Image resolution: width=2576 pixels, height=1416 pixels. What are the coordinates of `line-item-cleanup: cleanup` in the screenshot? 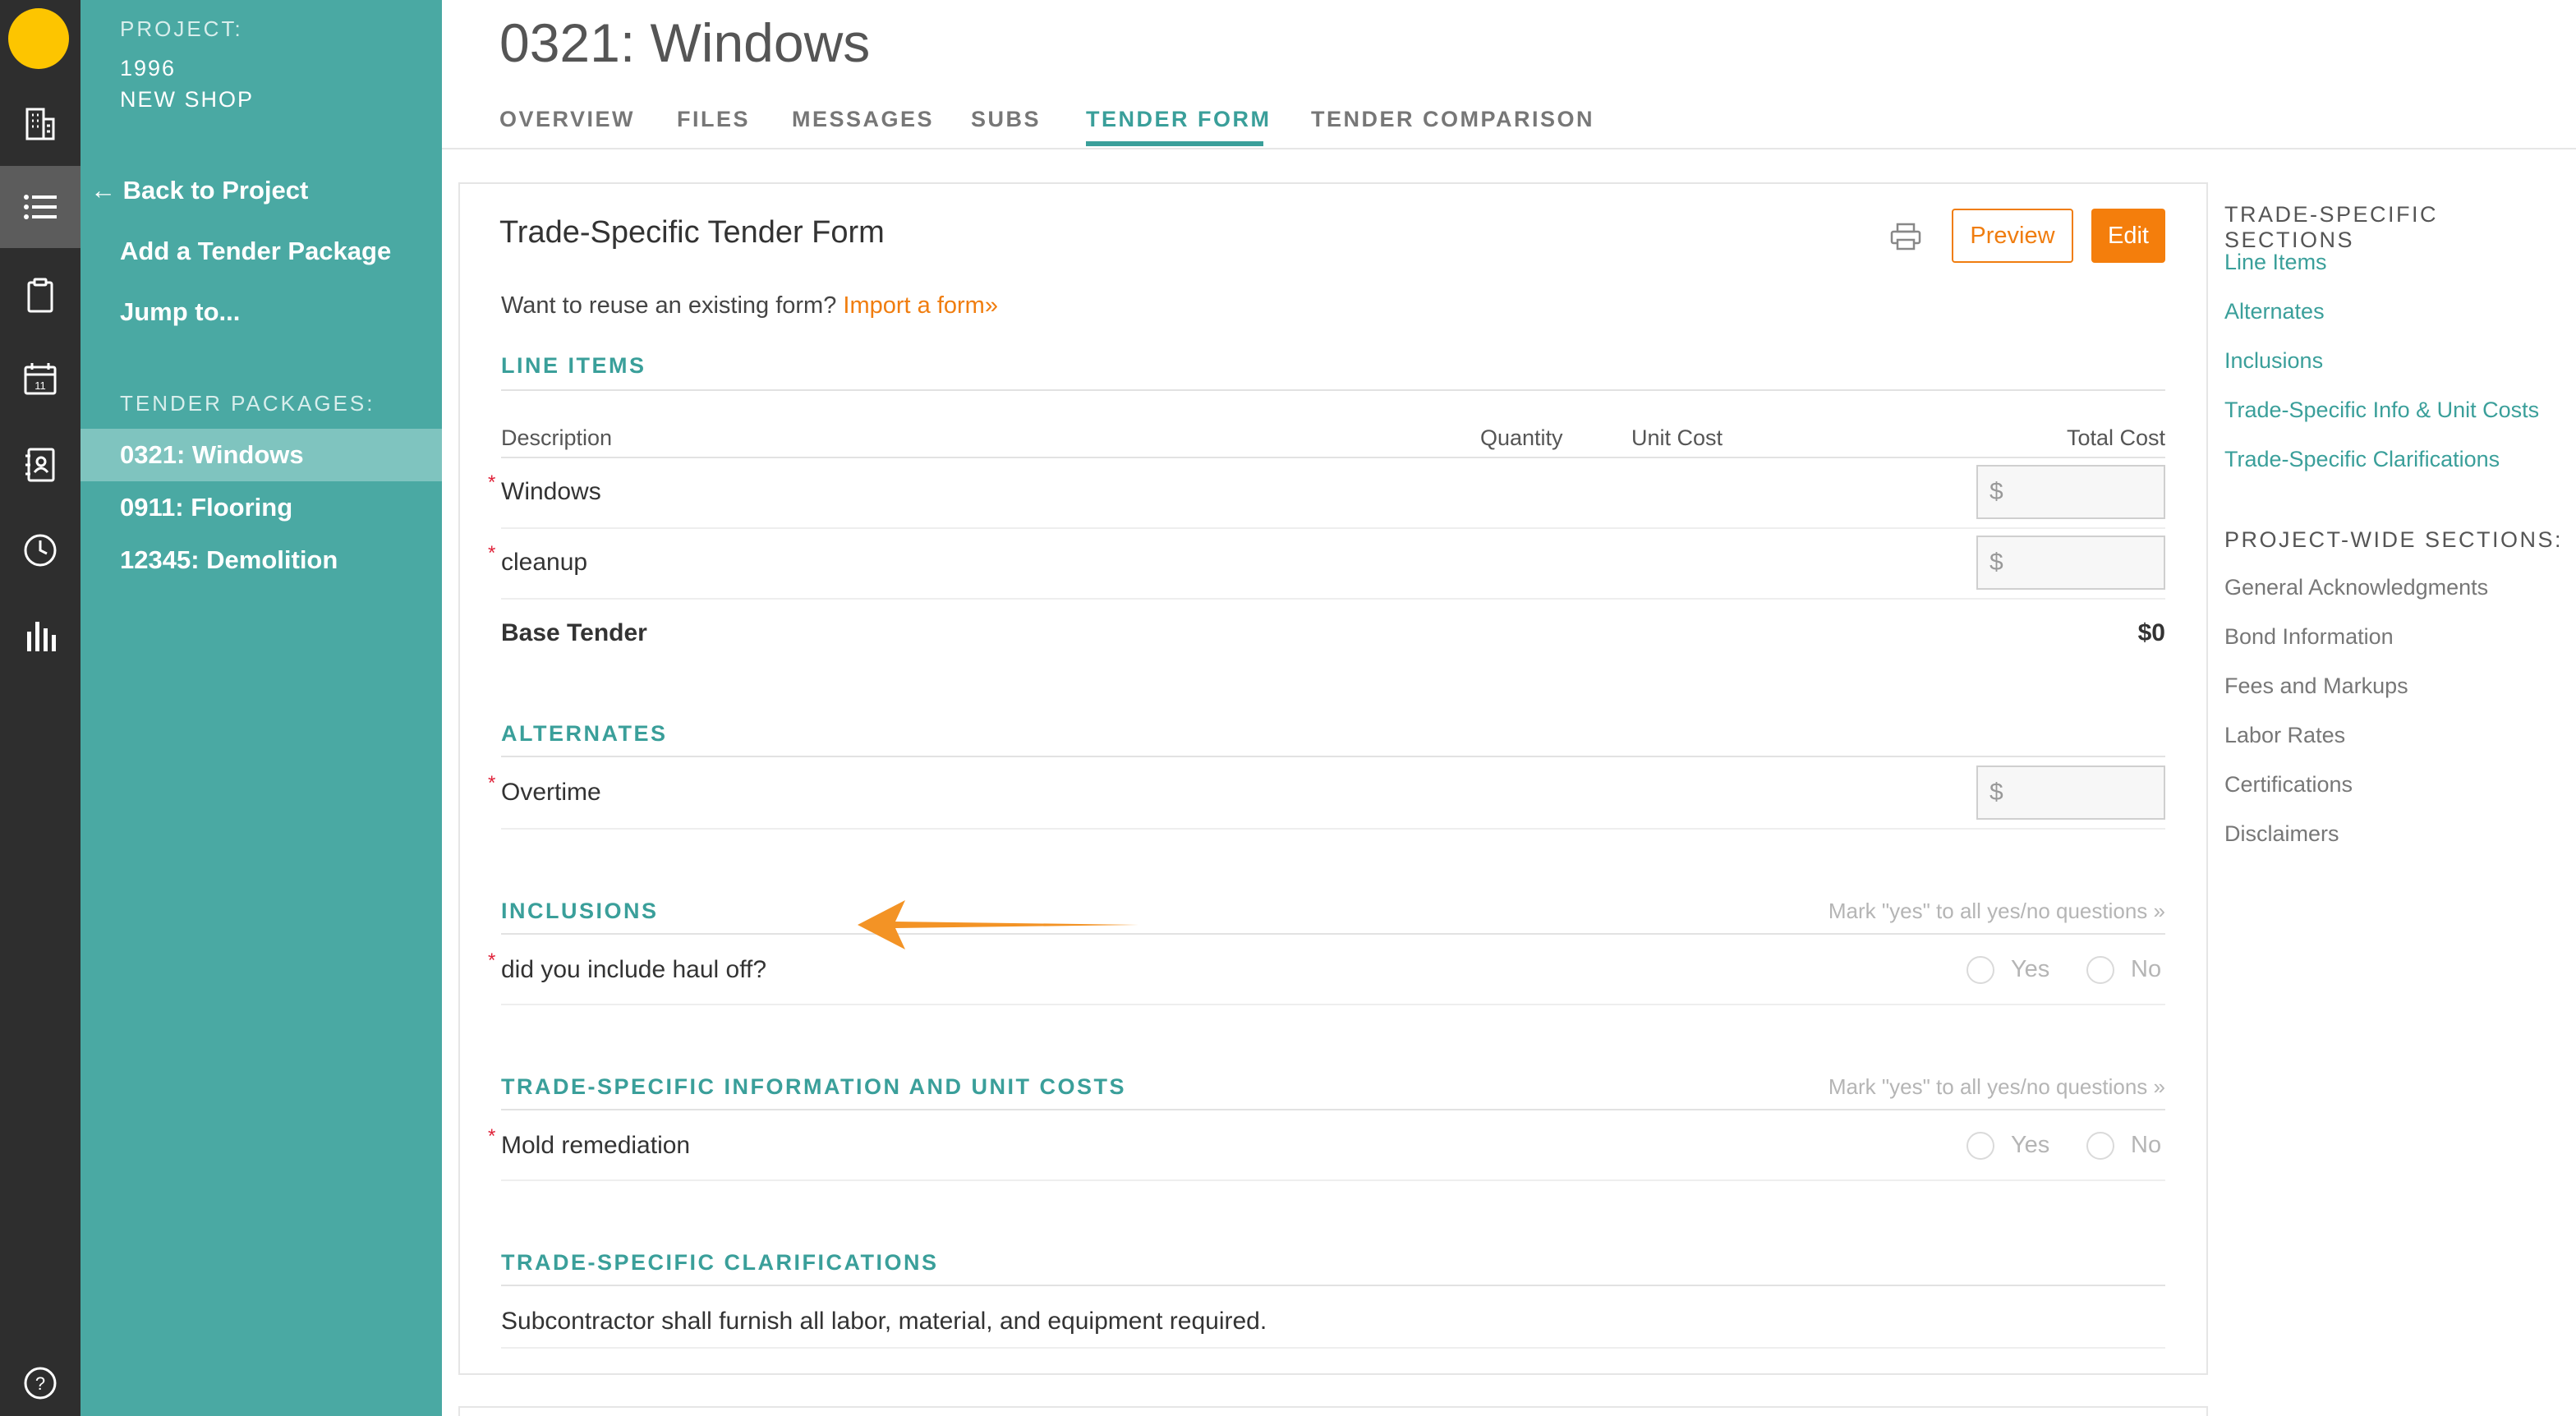 It's located at (544, 562).